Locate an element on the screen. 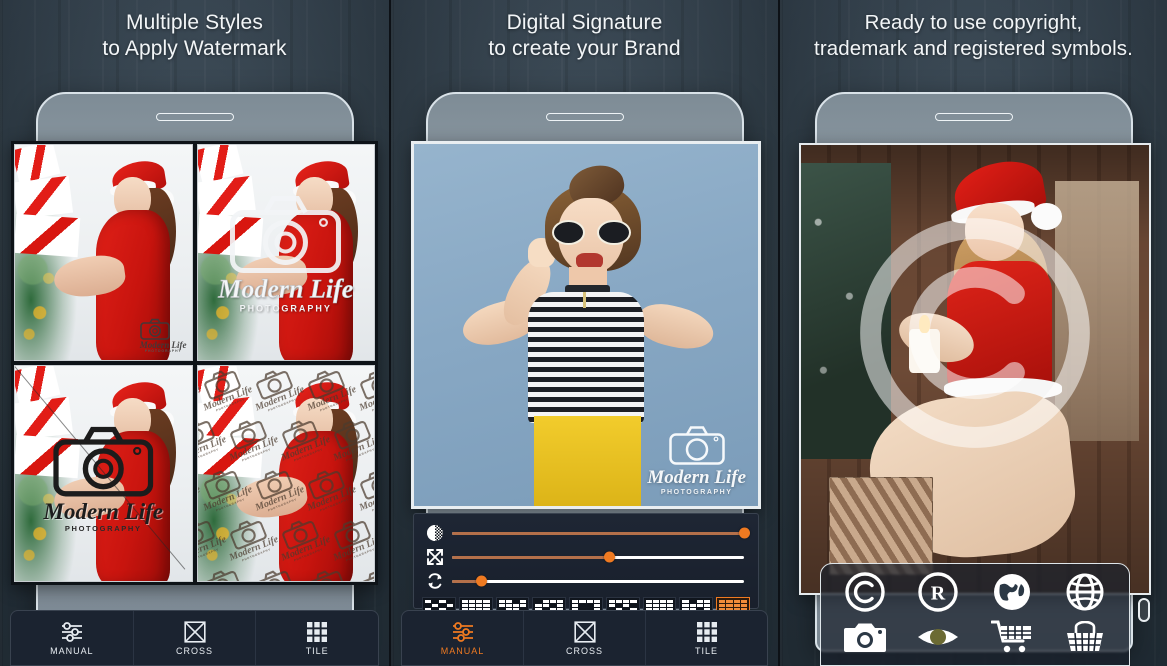 The width and height of the screenshot is (1167, 666). watermark-controls is located at coordinates (586, 565).